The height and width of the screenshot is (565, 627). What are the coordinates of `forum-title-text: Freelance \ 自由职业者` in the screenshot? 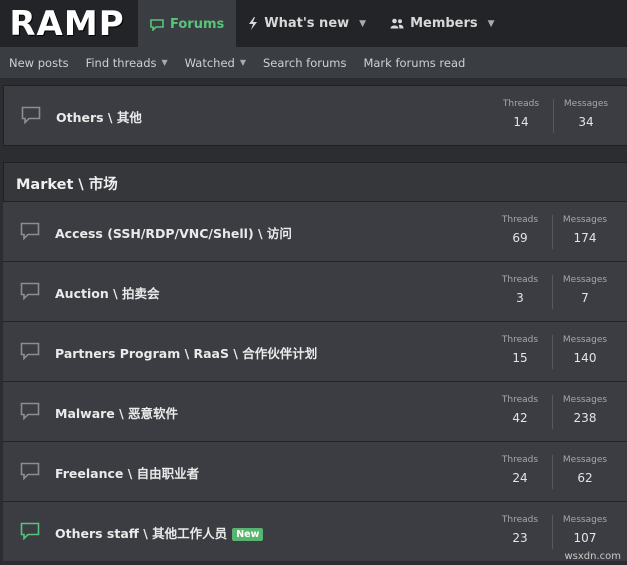 It's located at (127, 473).